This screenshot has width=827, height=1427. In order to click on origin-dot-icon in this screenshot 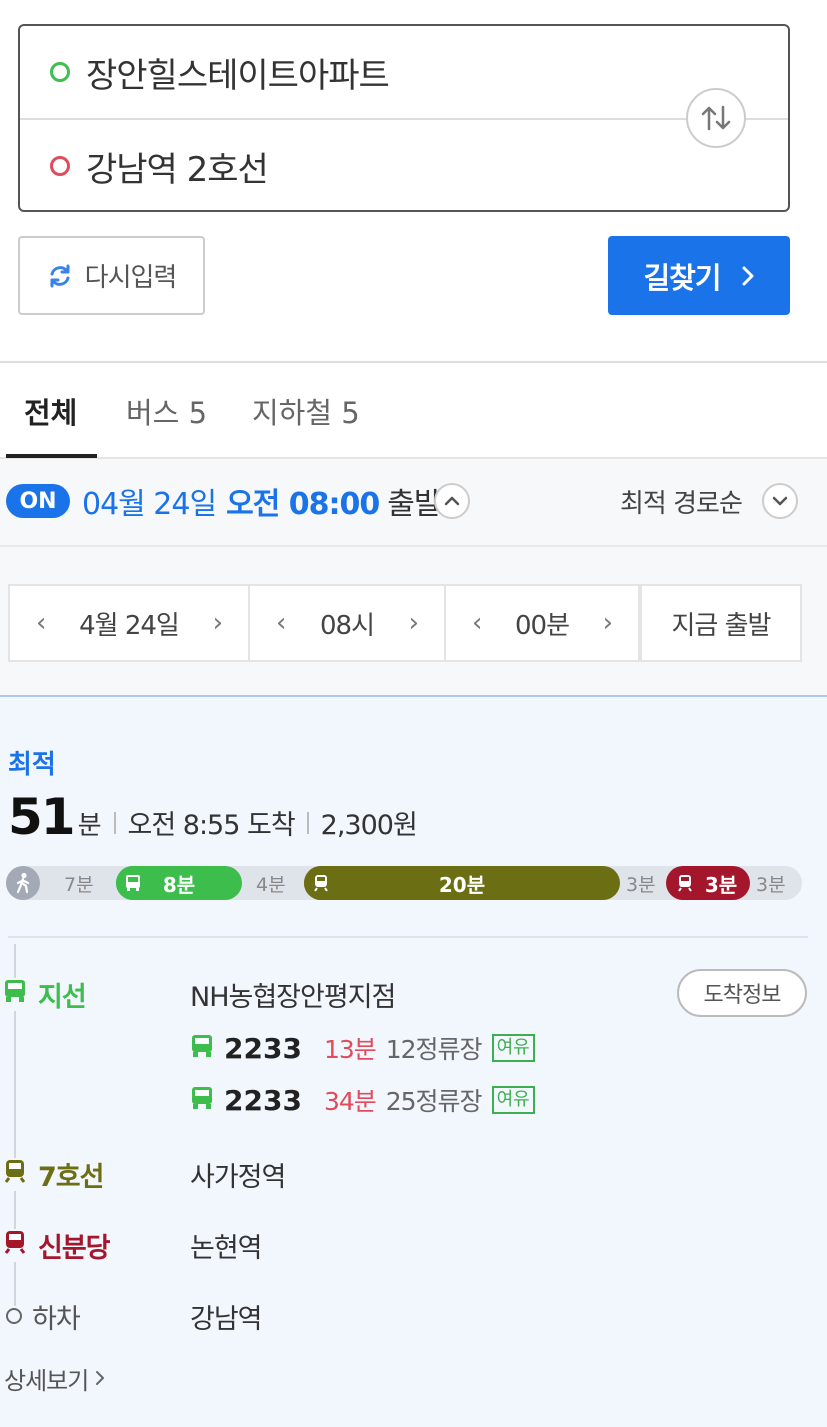, I will do `click(60, 72)`.